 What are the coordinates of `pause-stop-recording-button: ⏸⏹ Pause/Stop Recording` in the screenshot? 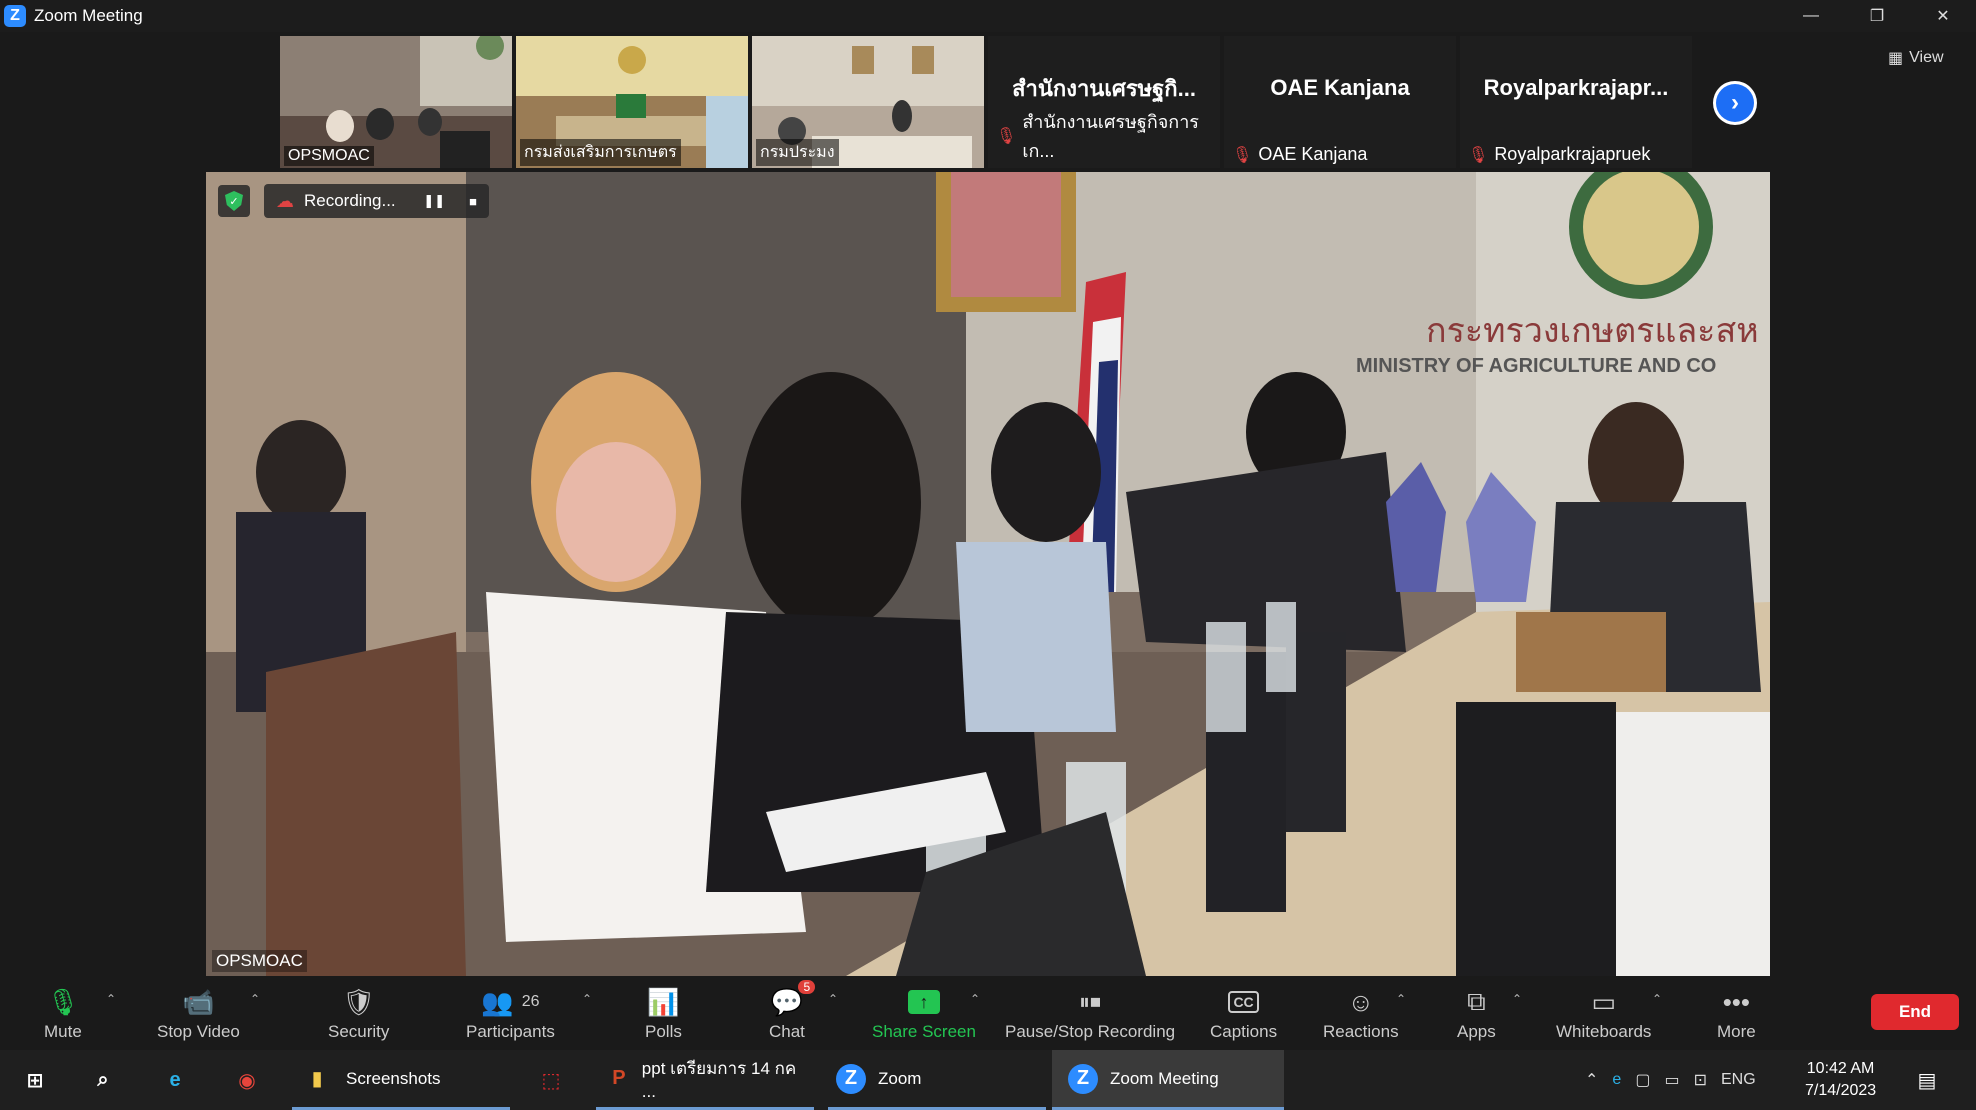 It's located at (1090, 1013).